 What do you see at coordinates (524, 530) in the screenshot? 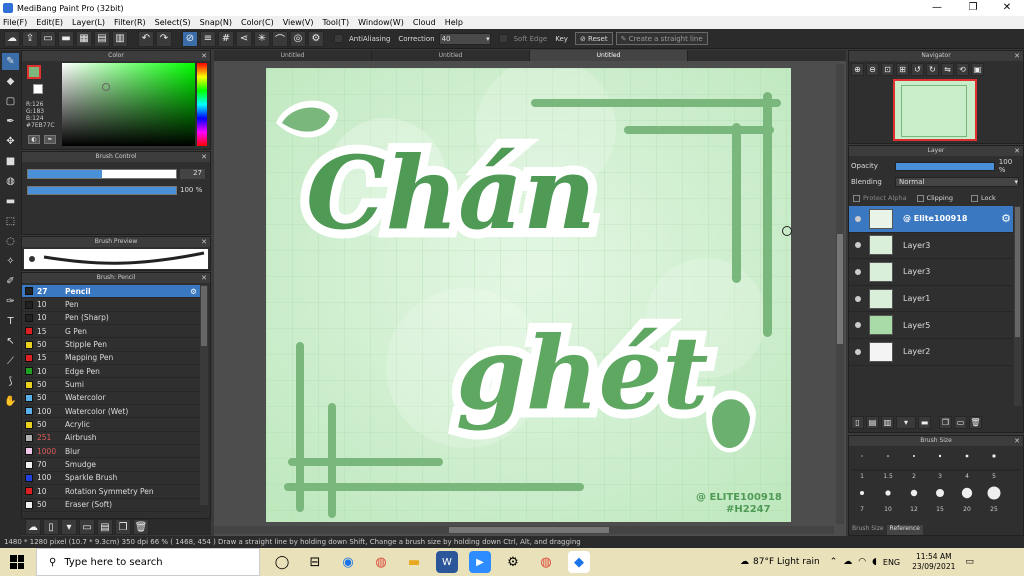
I see `canvas-horizontal-scrollbar` at bounding box center [524, 530].